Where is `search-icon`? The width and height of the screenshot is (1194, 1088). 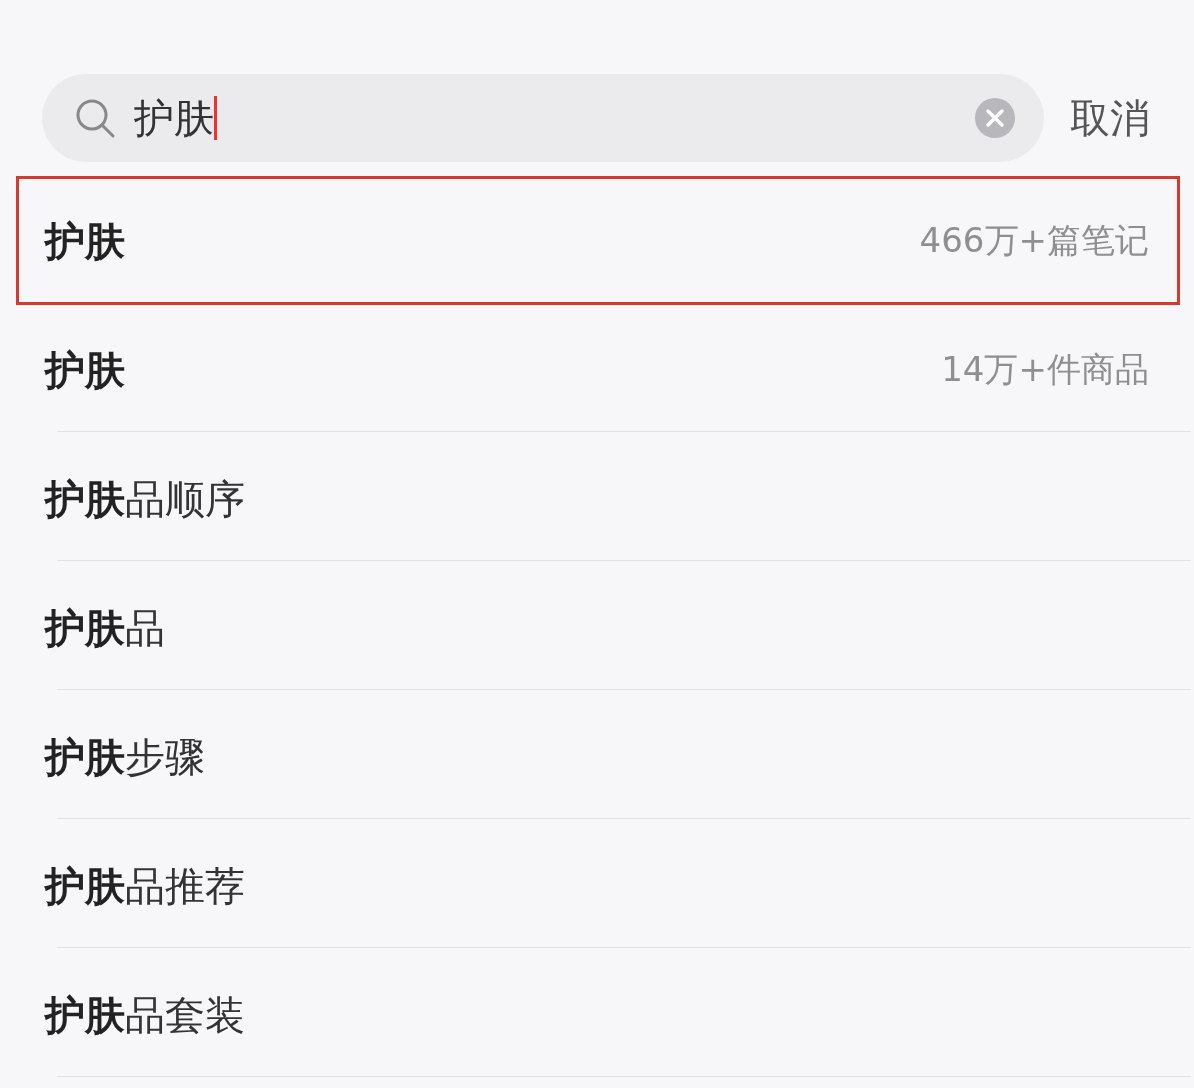 search-icon is located at coordinates (95, 118).